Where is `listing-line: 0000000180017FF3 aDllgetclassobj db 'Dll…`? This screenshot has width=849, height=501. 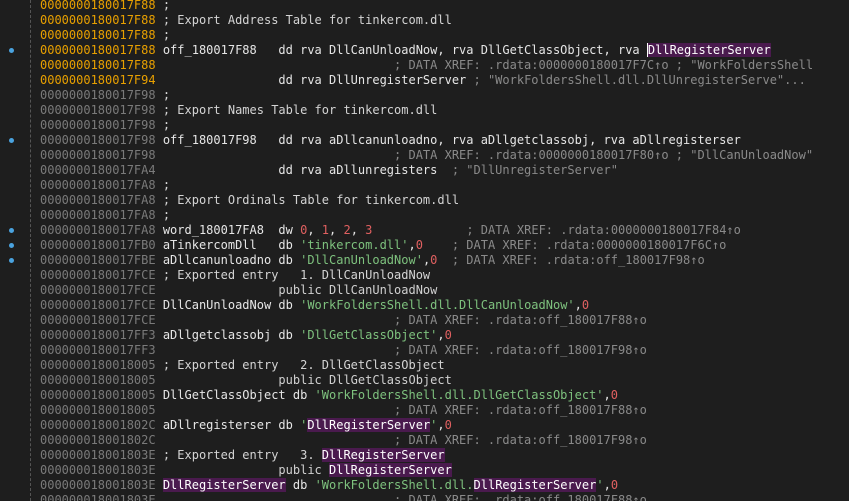
listing-line: 0000000180017FF3 aDllgetclassobj db 'Dll… is located at coordinates (426, 335).